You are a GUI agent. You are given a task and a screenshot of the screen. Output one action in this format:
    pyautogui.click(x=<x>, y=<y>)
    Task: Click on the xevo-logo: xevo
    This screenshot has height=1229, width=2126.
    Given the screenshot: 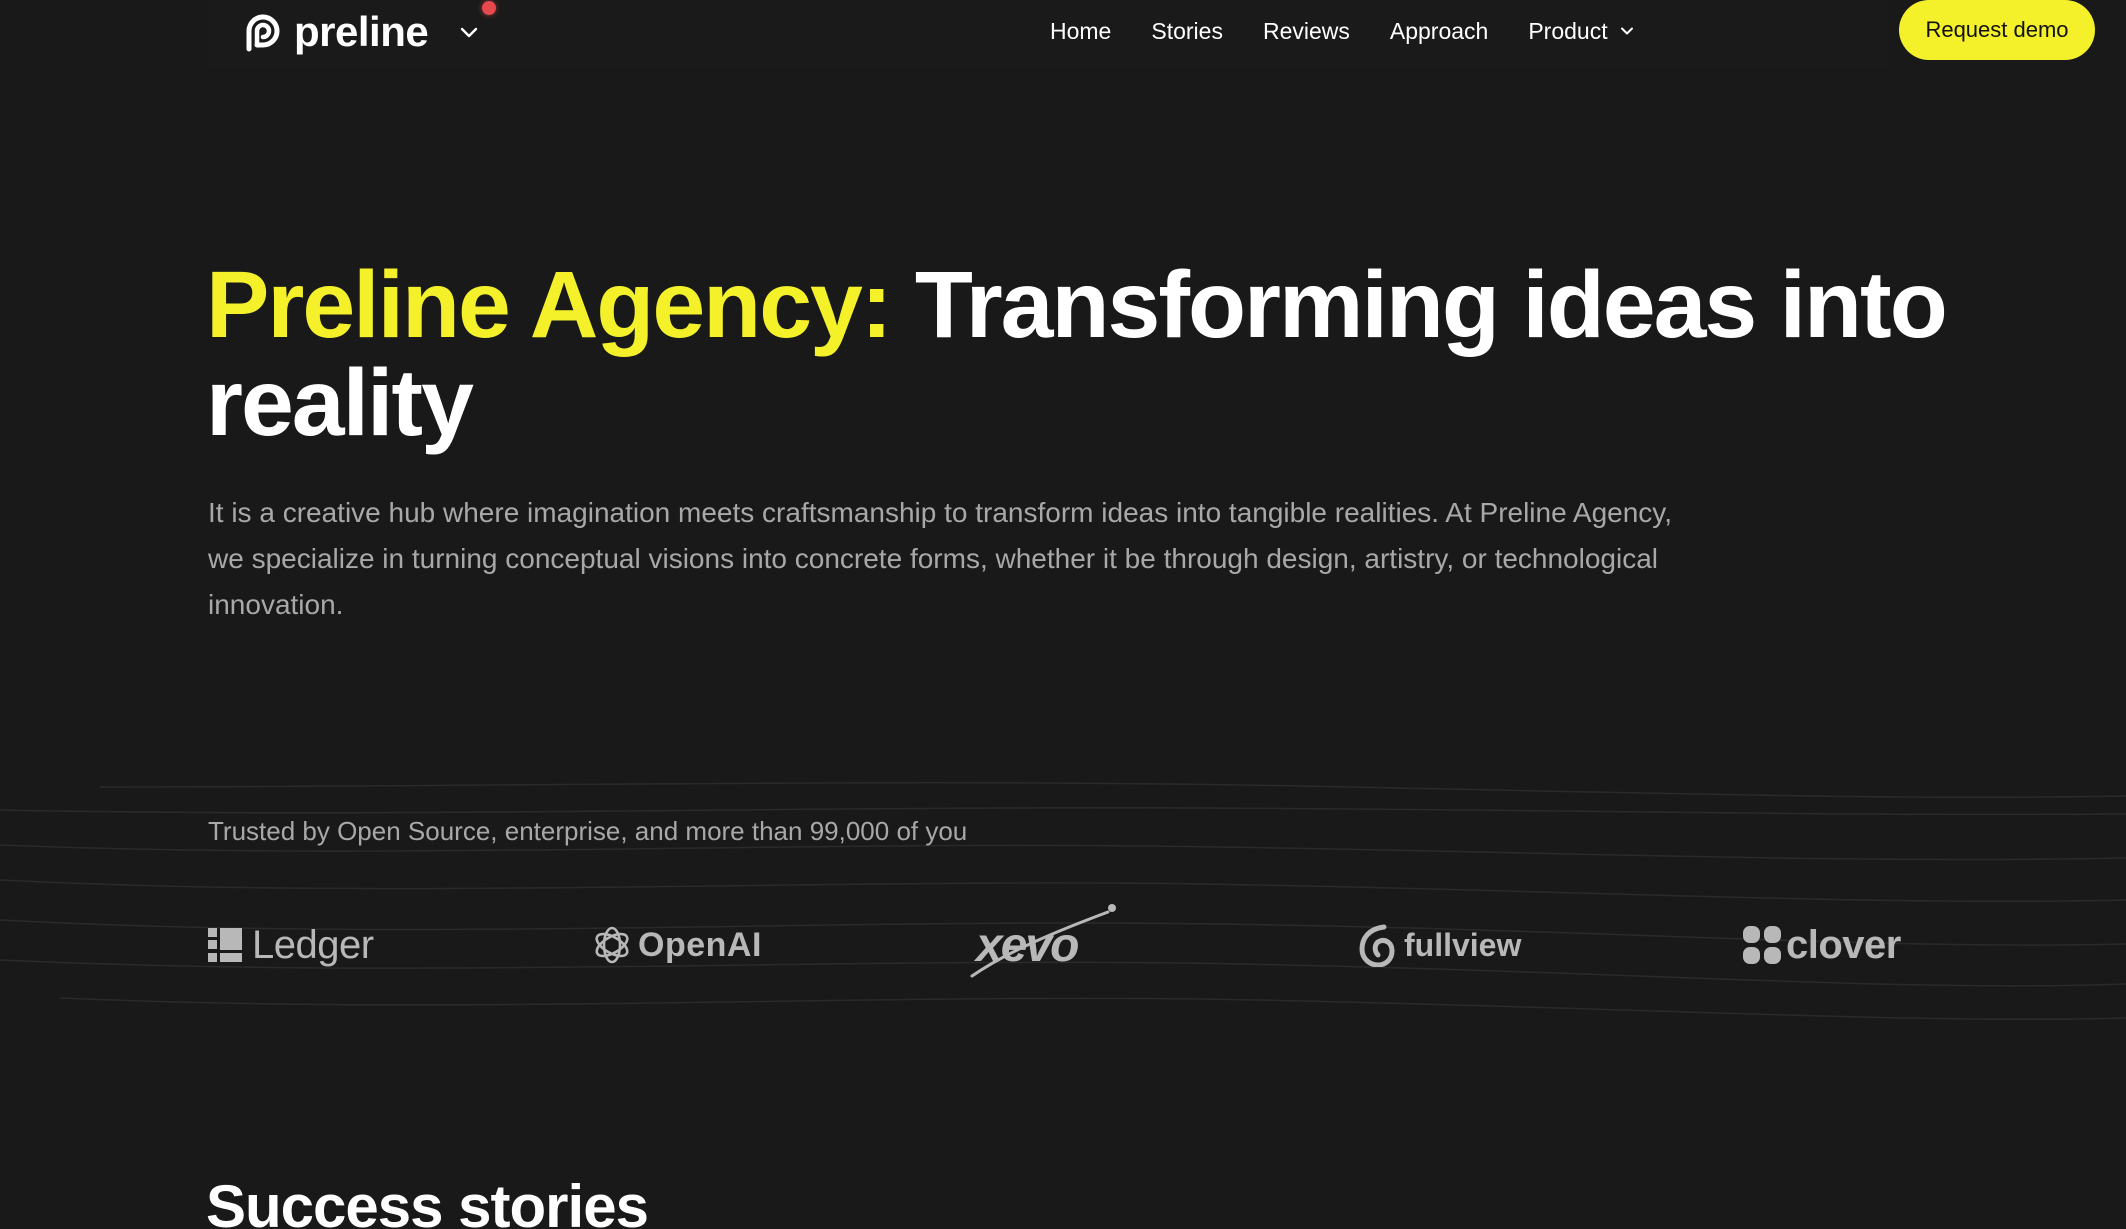 What is the action you would take?
    pyautogui.click(x=1043, y=945)
    